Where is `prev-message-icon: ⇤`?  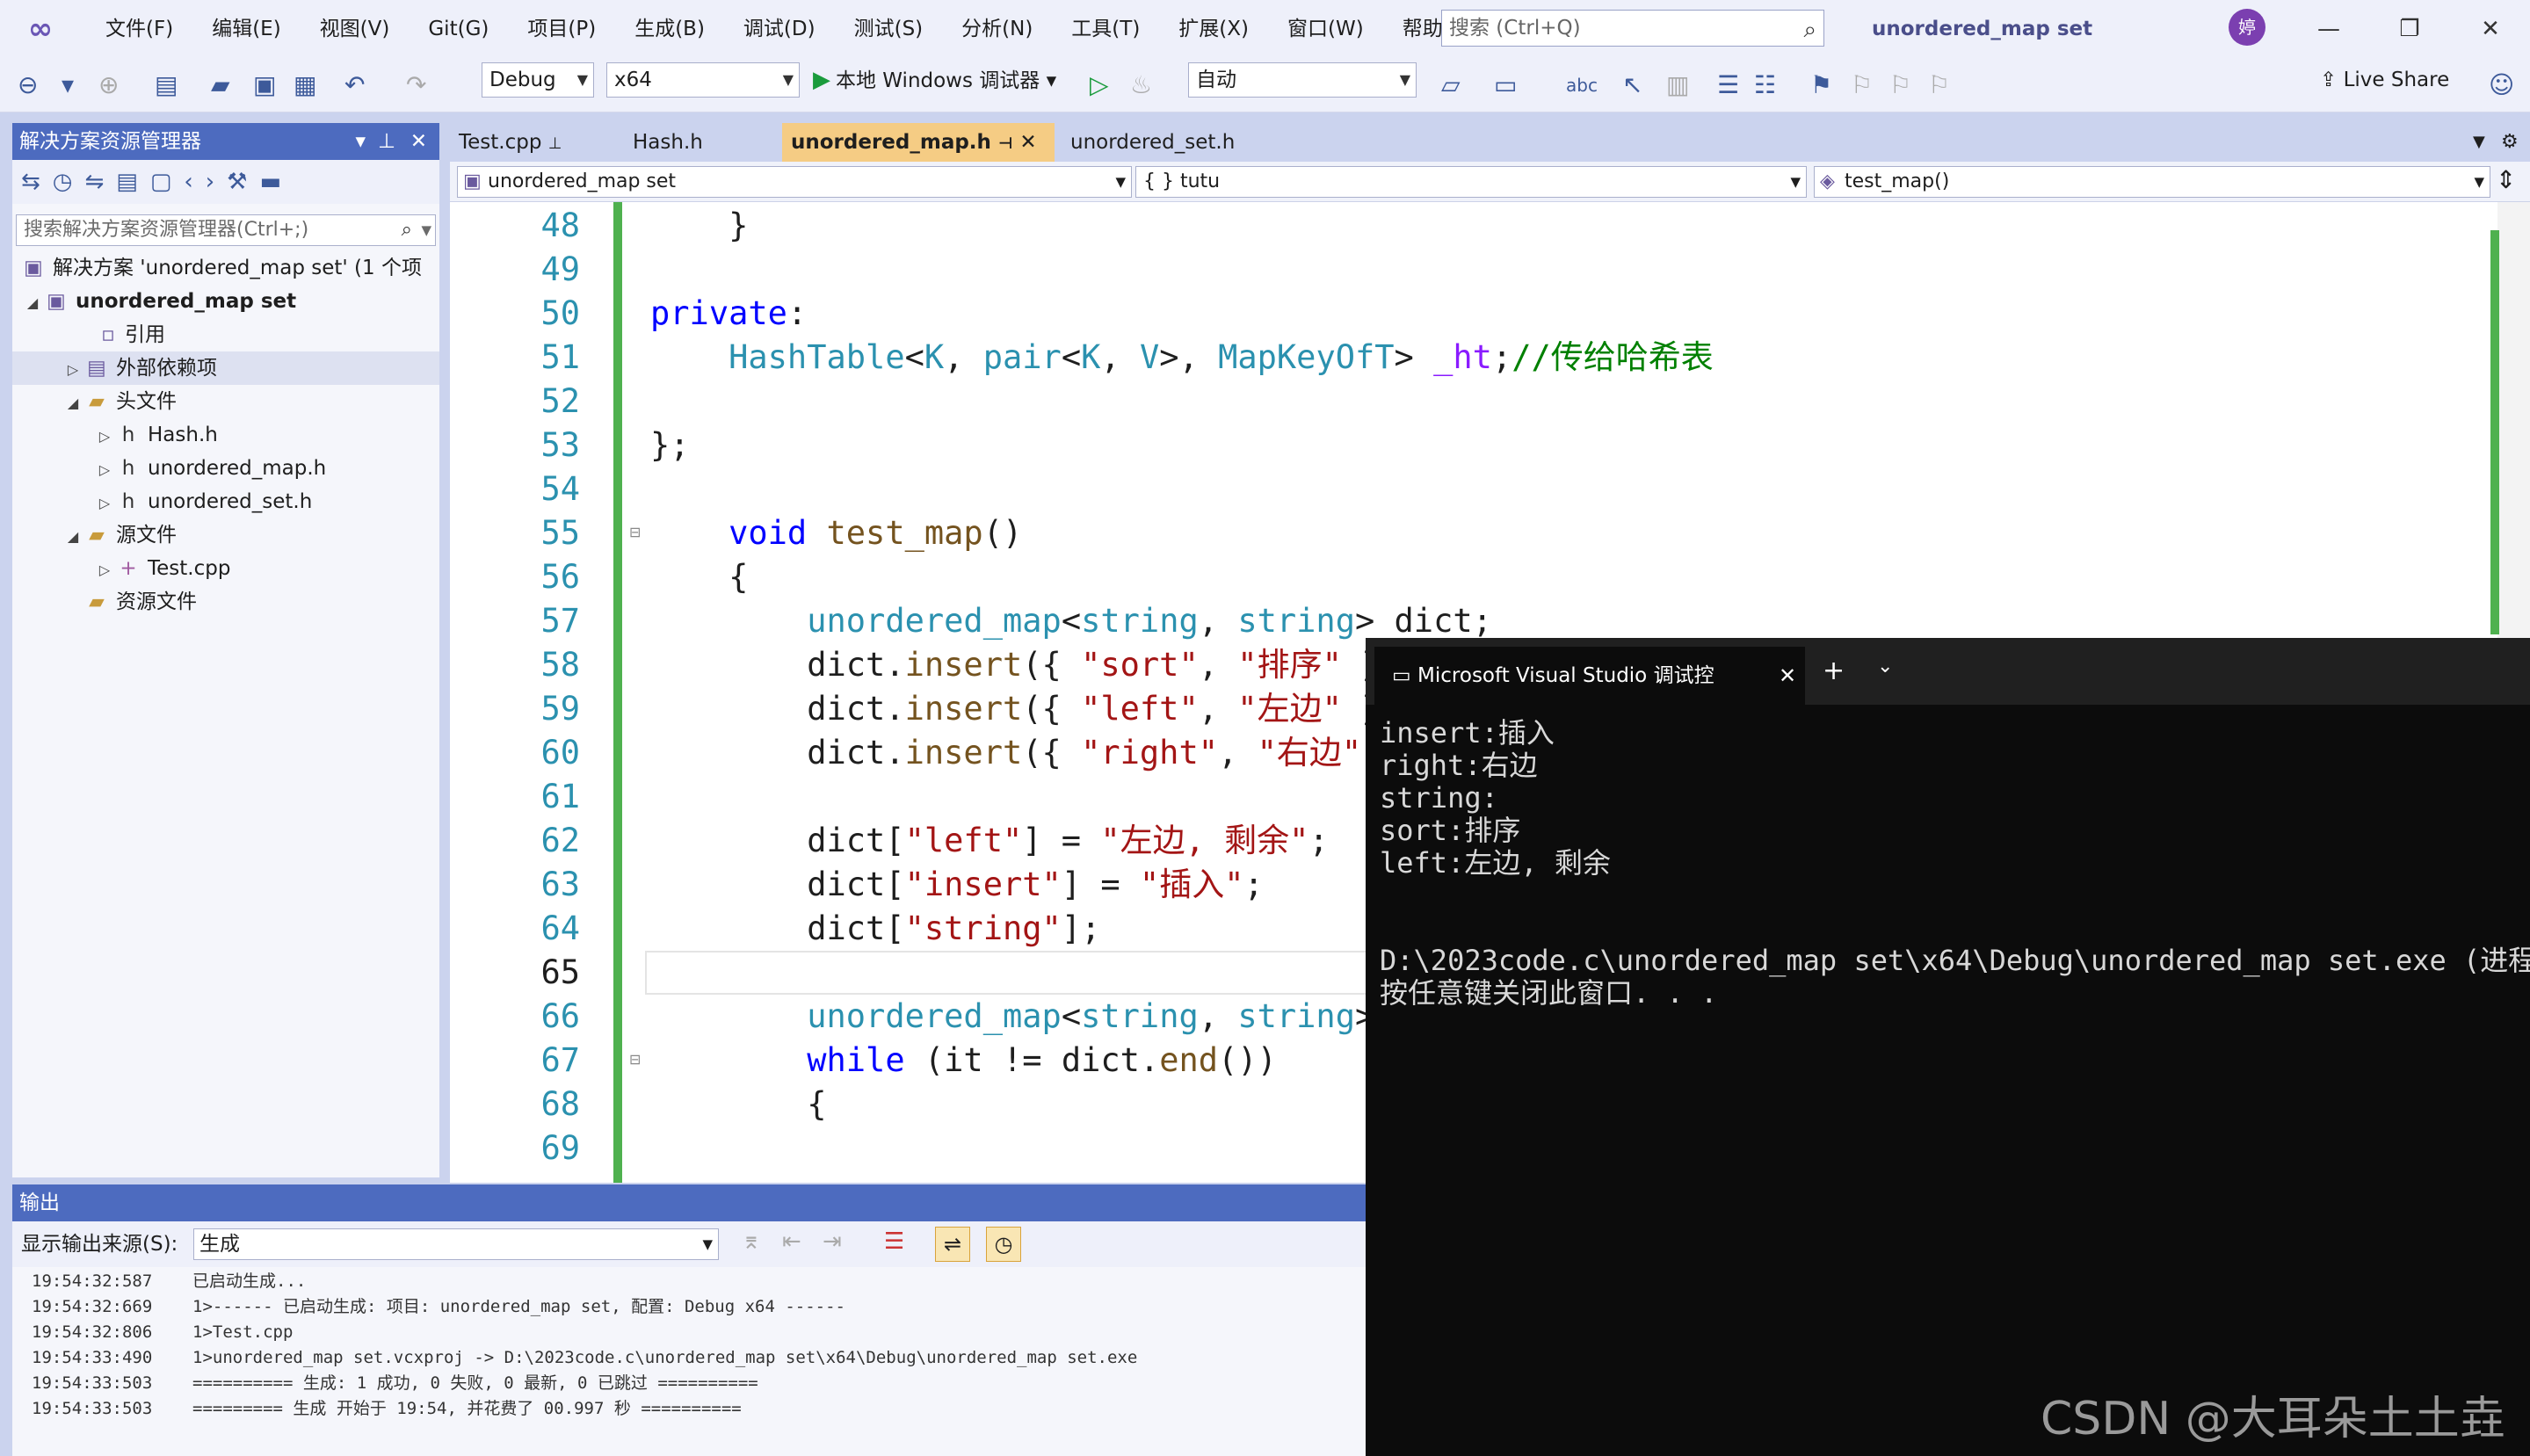 prev-message-icon: ⇤ is located at coordinates (792, 1241).